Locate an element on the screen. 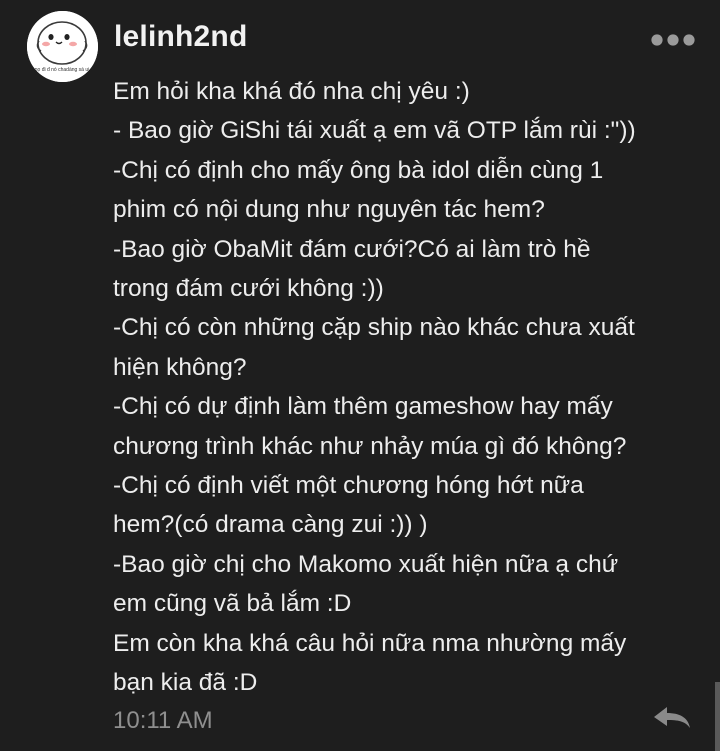  username: lelinh2nd is located at coordinates (180, 37).